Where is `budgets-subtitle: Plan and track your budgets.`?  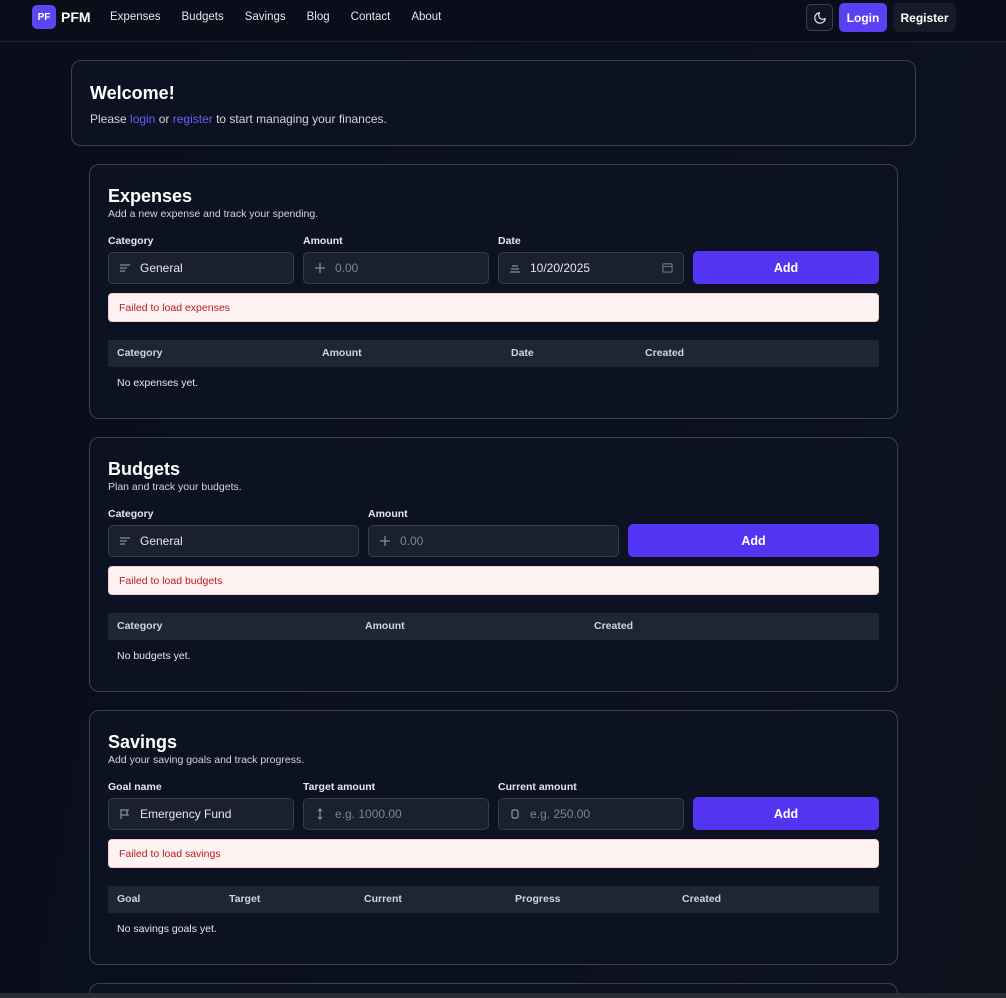
budgets-subtitle: Plan and track your budgets. is located at coordinates (175, 487).